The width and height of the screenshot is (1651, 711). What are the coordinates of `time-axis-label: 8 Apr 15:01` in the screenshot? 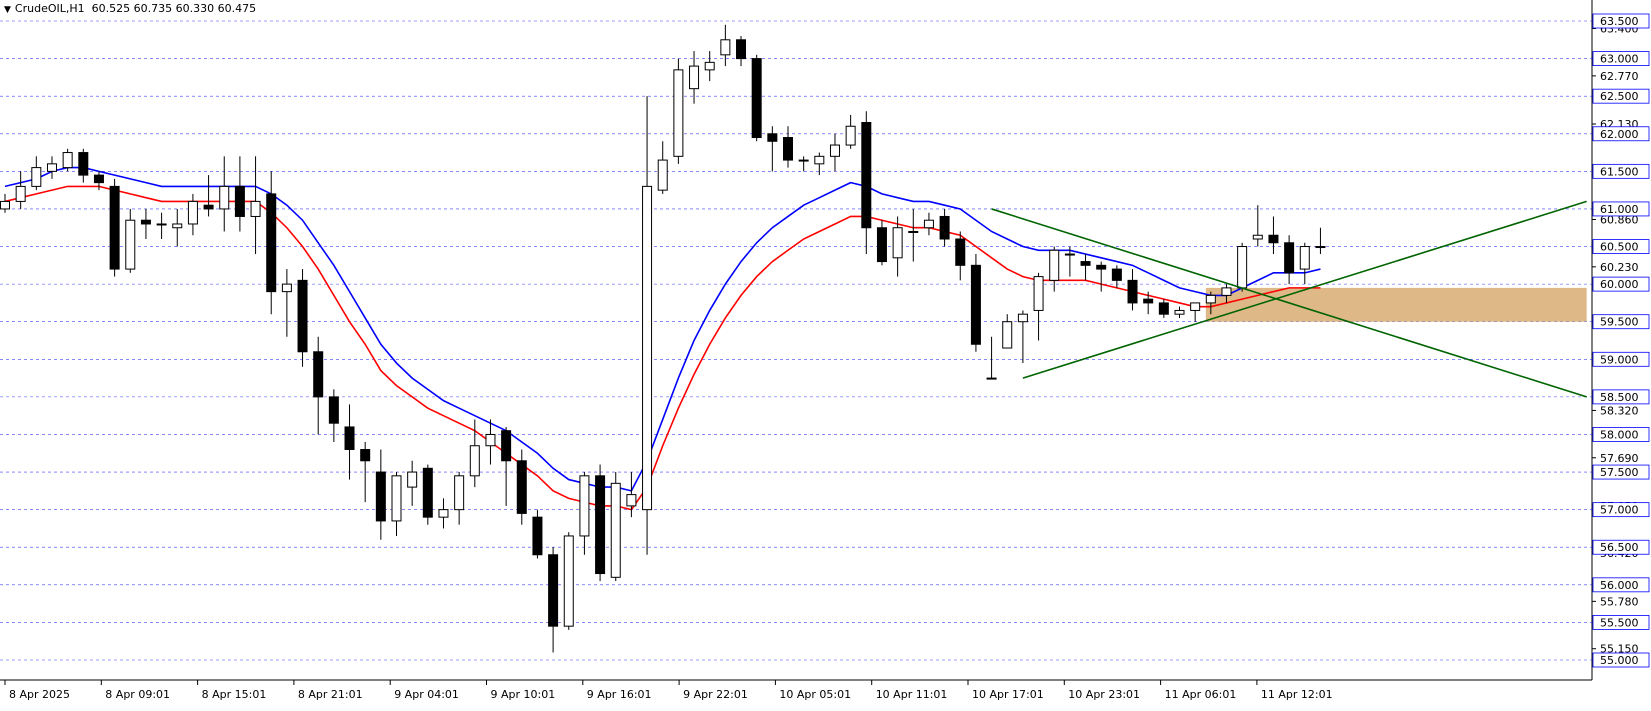 It's located at (234, 694).